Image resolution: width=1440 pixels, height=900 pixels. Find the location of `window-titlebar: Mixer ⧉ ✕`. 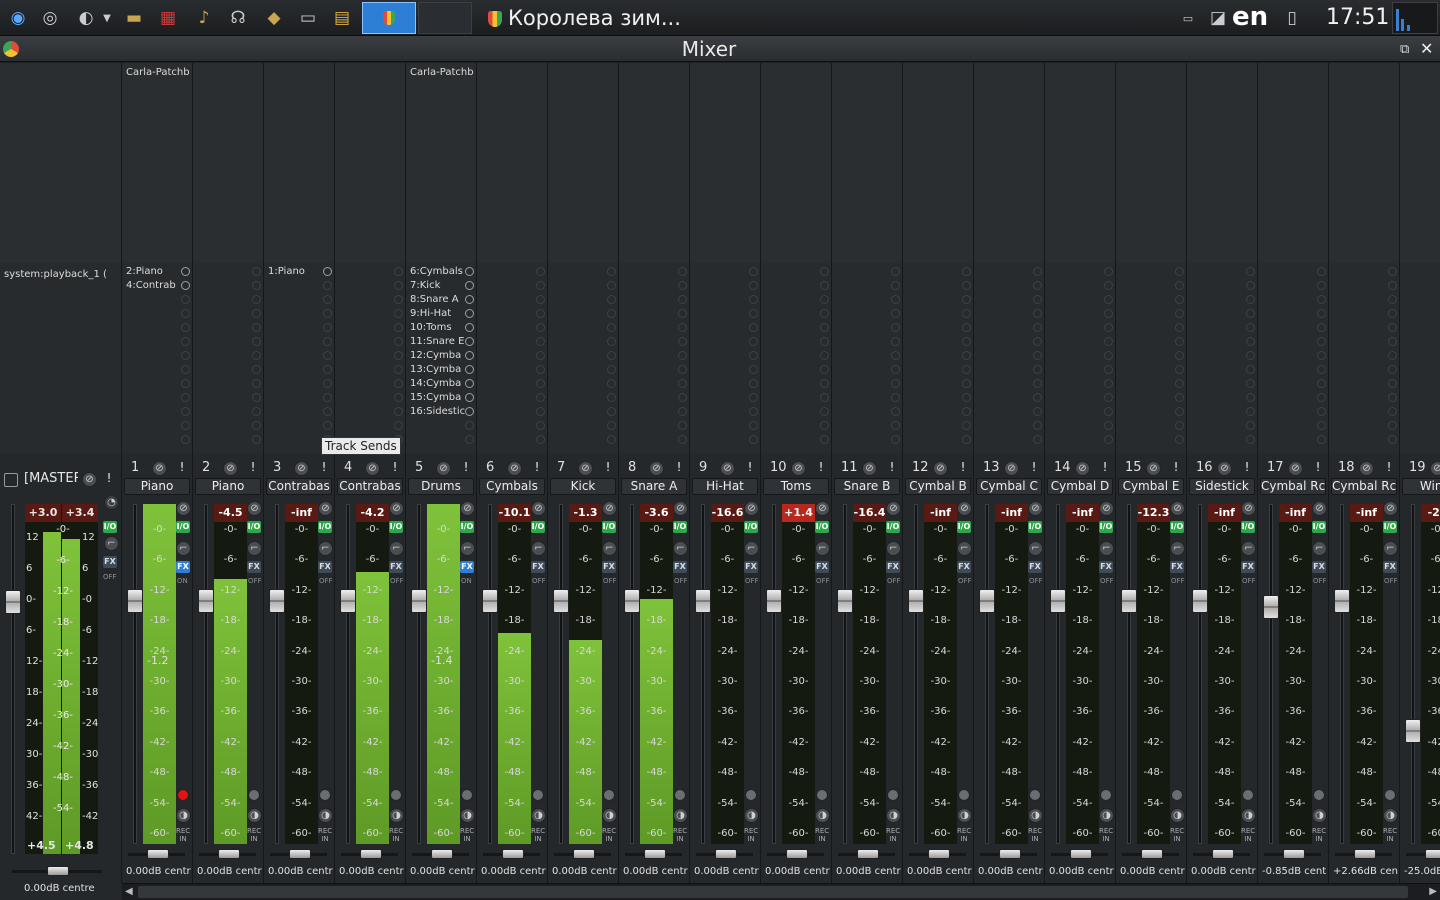

window-titlebar: Mixer ⧉ ✕ is located at coordinates (720, 49).